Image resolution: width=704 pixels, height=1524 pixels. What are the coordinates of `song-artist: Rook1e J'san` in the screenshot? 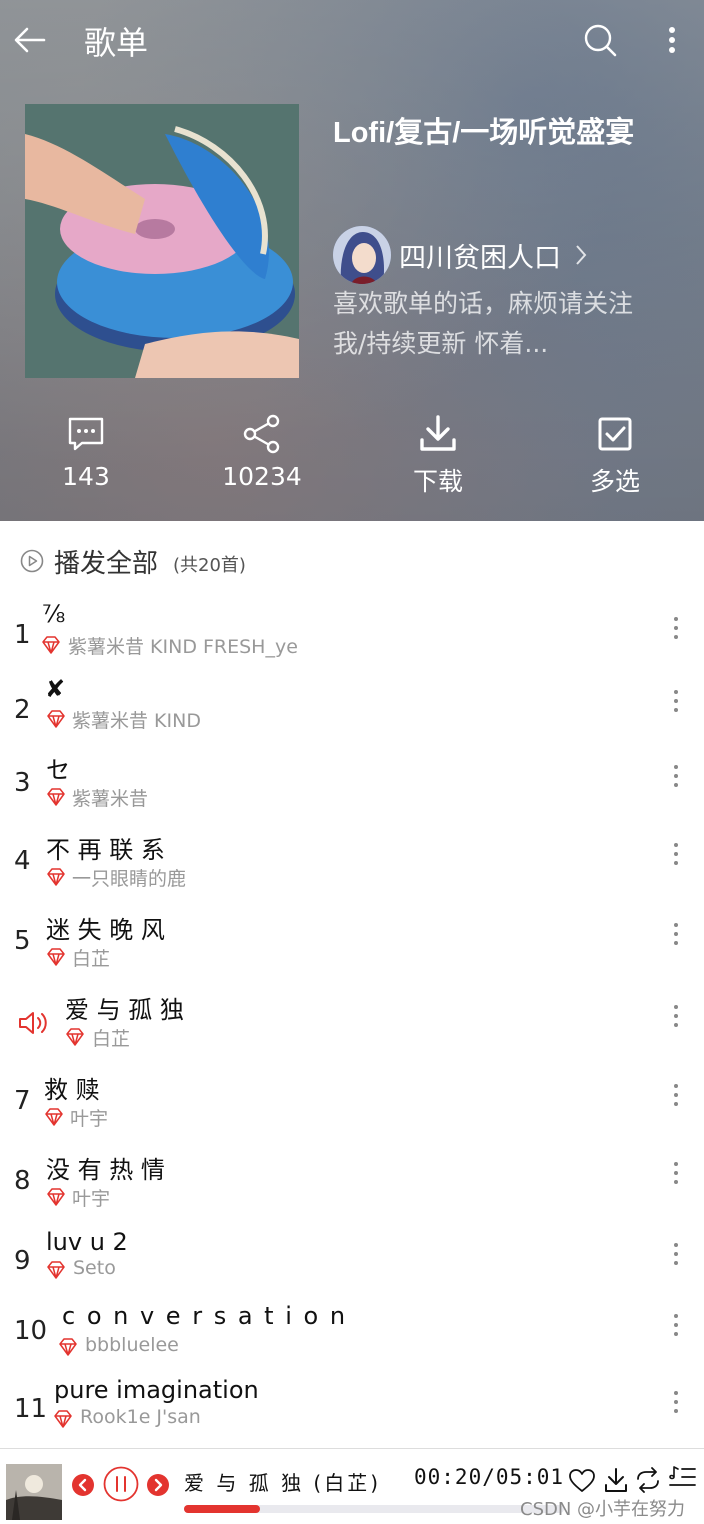 It's located at (140, 1417).